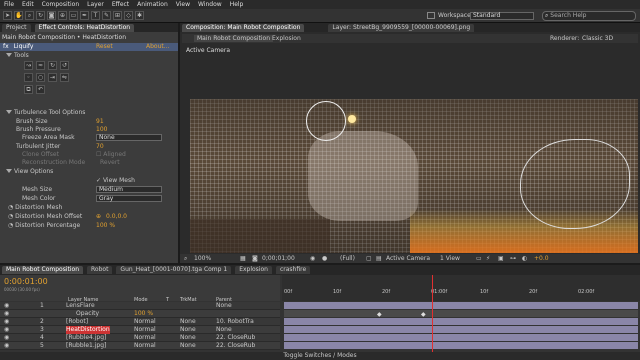 The height and width of the screenshot is (360, 640). Describe the element at coordinates (319, 355) in the screenshot. I see `toggle-switches-modes: Toggle Switches / Modes` at that location.